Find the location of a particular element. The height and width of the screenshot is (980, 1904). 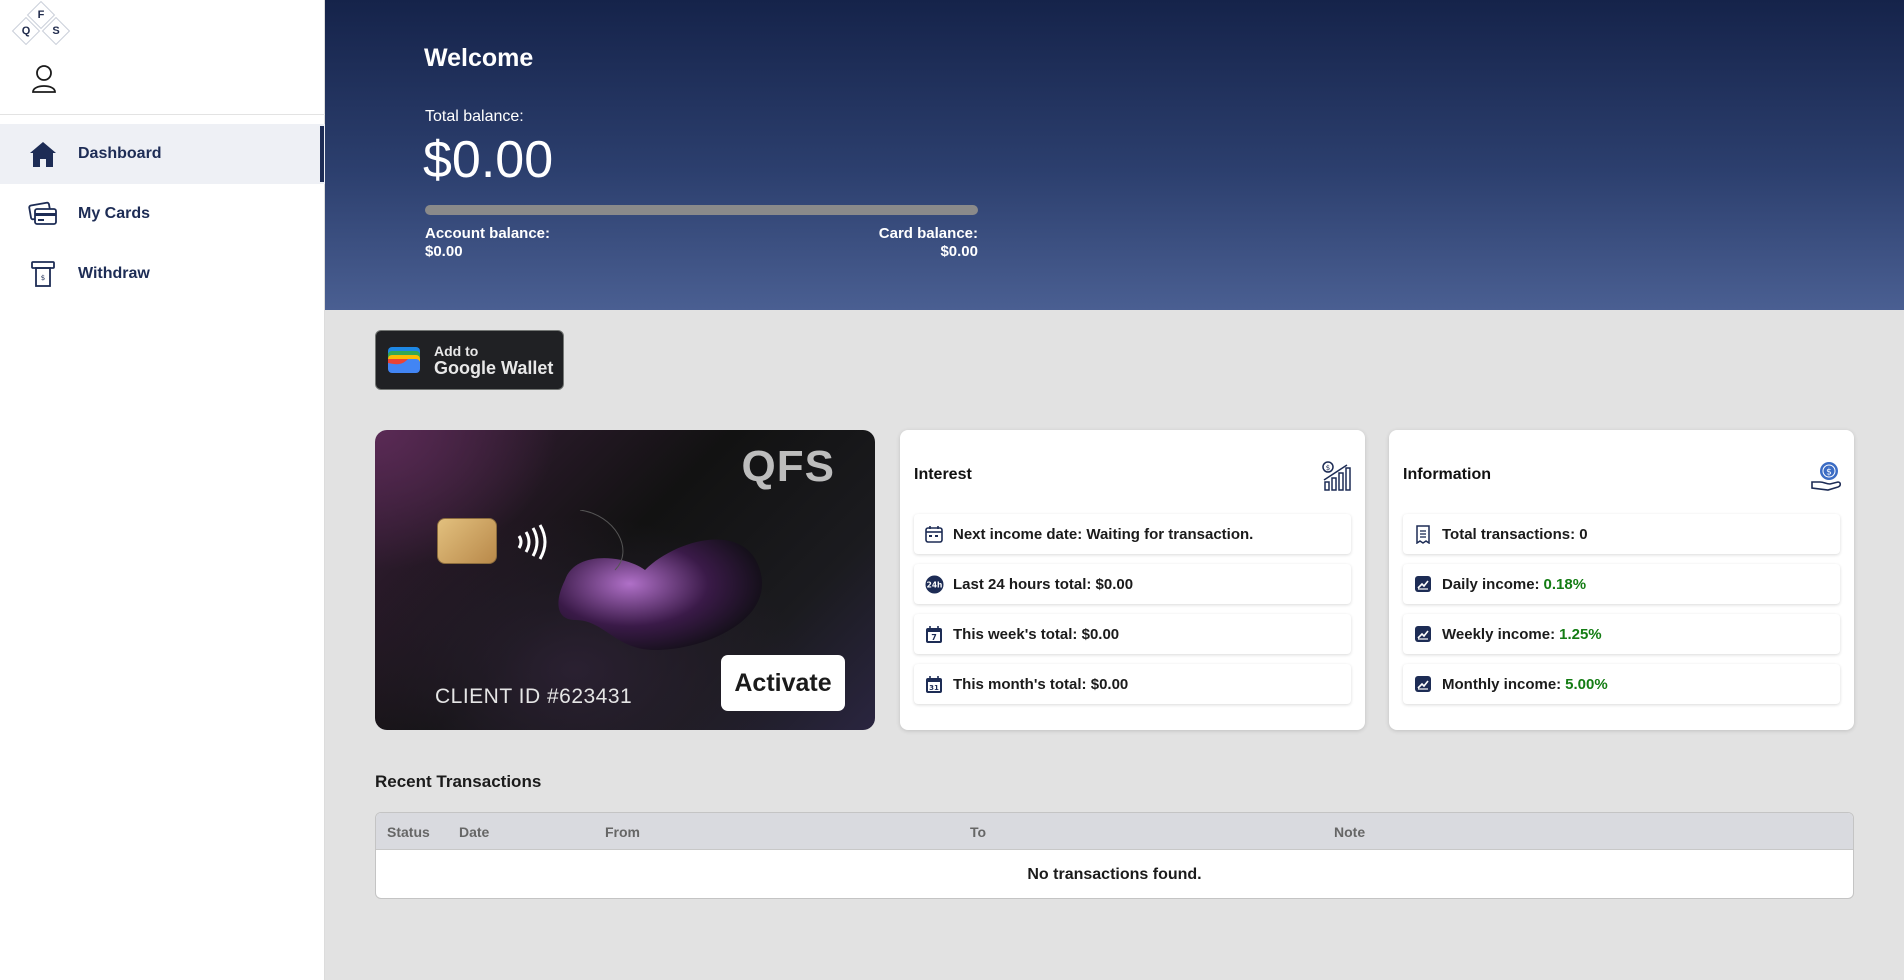

calendar-icon is located at coordinates (934, 534).